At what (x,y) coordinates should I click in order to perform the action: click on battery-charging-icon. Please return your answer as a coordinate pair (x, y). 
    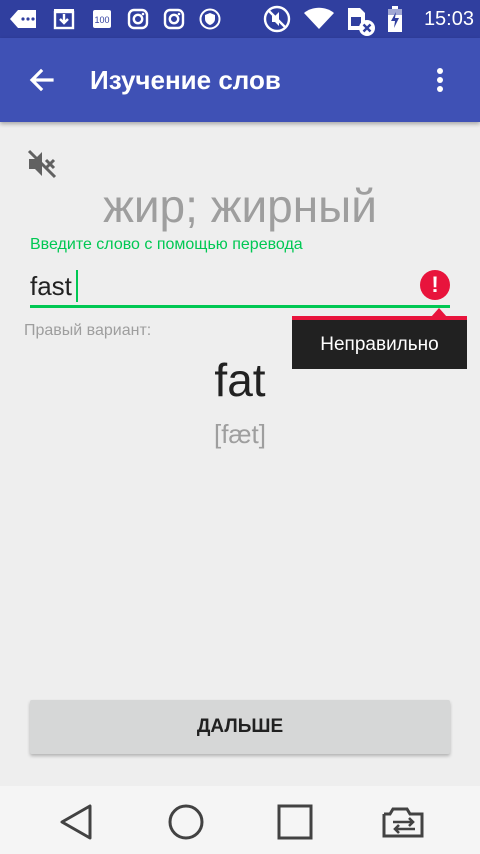
    Looking at the image, I should click on (395, 19).